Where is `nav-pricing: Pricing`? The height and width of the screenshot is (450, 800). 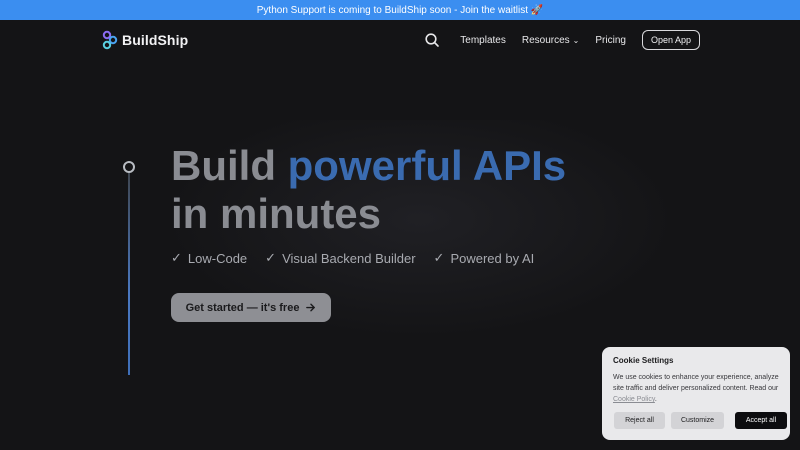
nav-pricing: Pricing is located at coordinates (610, 40).